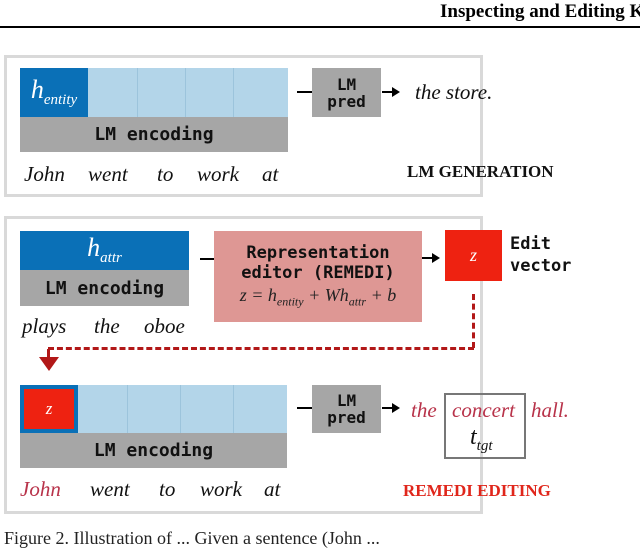 Image resolution: width=640 pixels, height=549 pixels. What do you see at coordinates (164, 326) in the screenshot?
I see `attr-token: oboe` at bounding box center [164, 326].